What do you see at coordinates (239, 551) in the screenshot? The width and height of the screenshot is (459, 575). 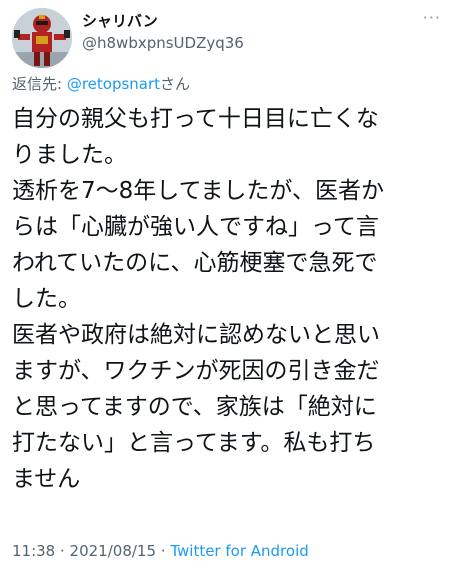 I see `tweet-source-link: Twitter for Android` at bounding box center [239, 551].